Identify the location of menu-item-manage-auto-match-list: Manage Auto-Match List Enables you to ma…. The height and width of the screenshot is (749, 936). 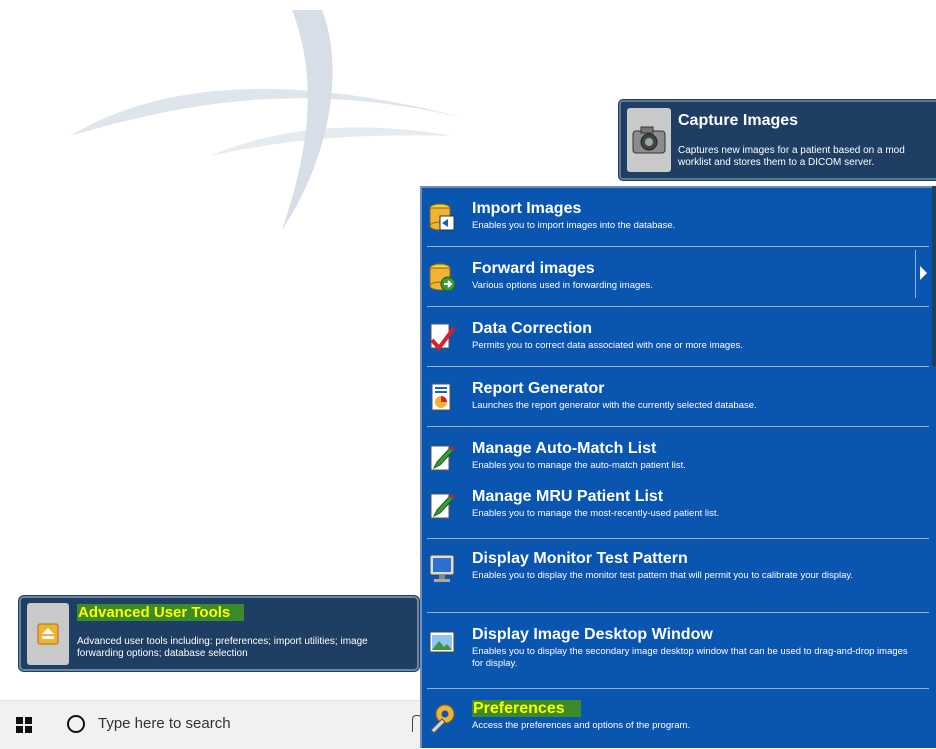
(667, 462).